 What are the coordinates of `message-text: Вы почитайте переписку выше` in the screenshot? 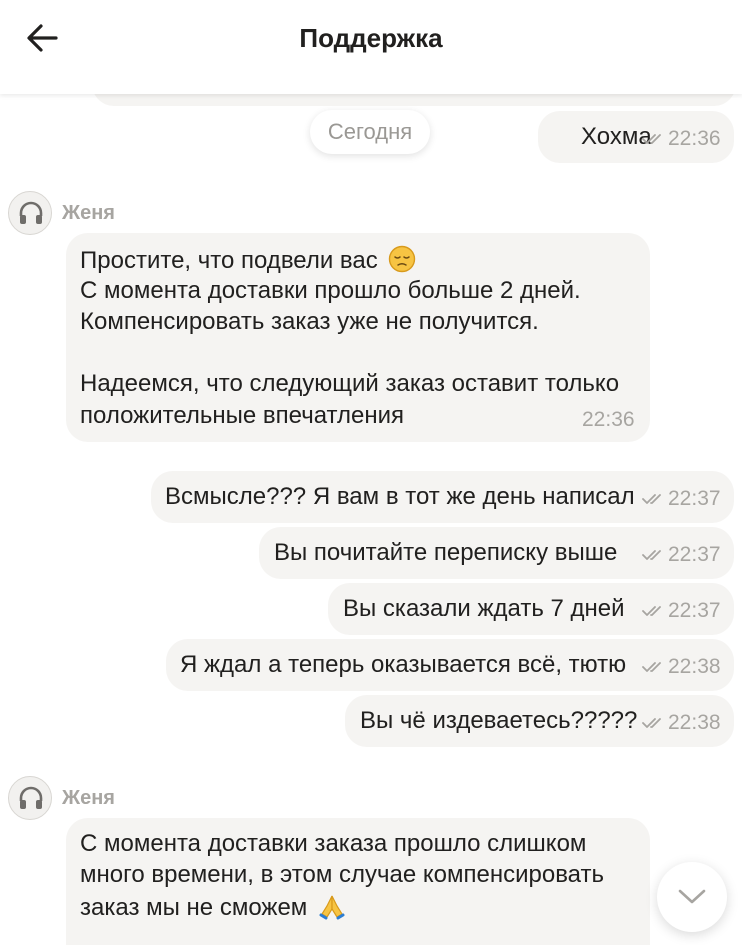 It's located at (446, 552).